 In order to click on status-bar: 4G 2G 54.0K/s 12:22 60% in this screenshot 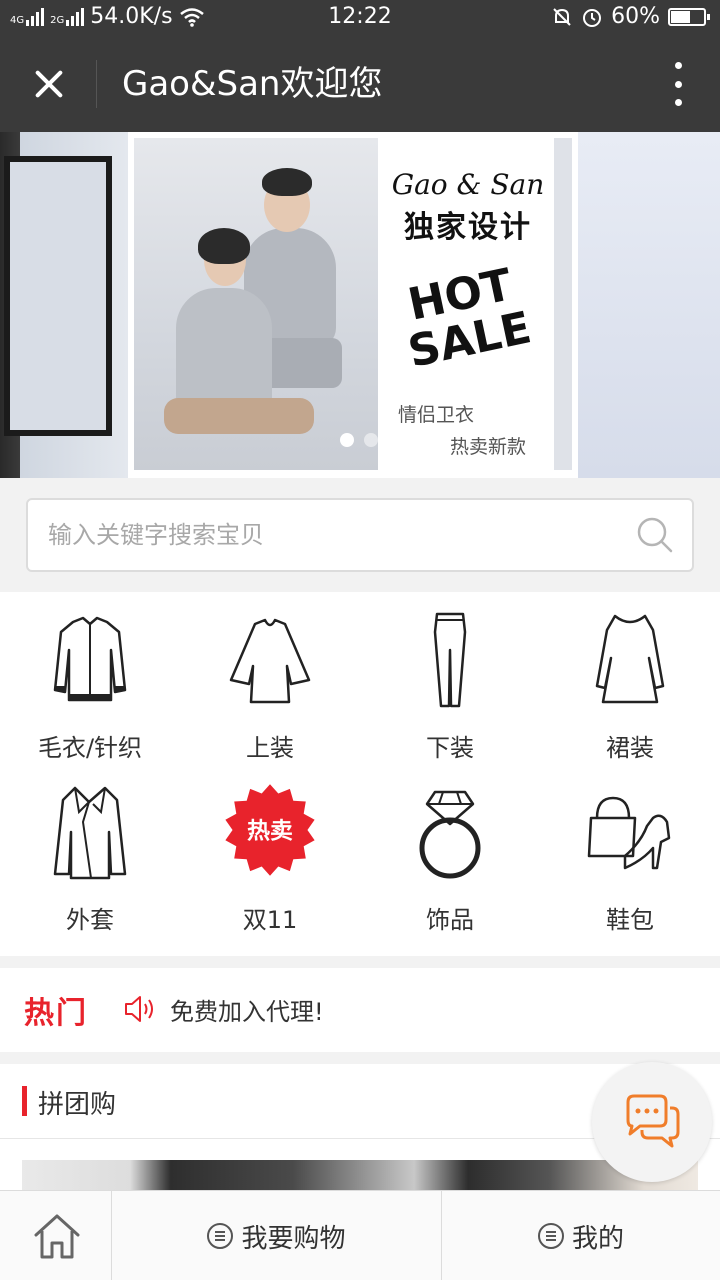, I will do `click(360, 18)`.